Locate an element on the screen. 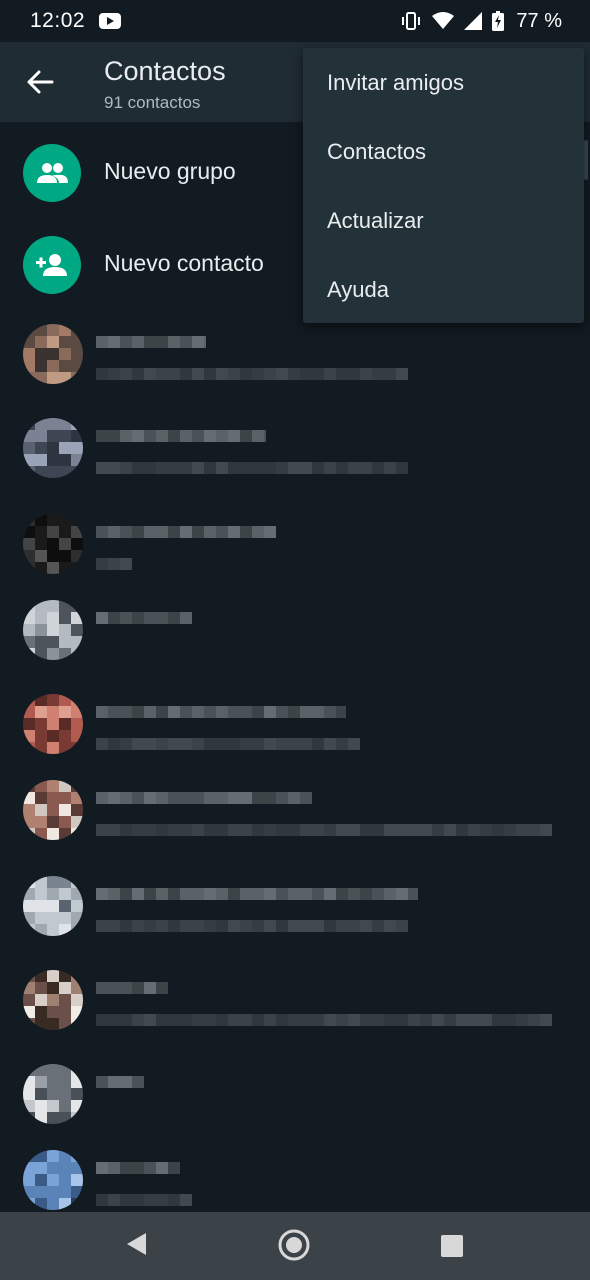 This screenshot has height=1280, width=590. nav-home-icon is located at coordinates (294, 1245).